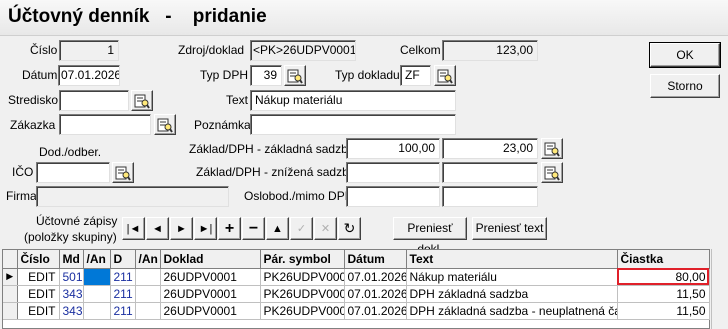 The height and width of the screenshot is (329, 728). What do you see at coordinates (325, 228) in the screenshot?
I see `nav-cancel-button: ✕` at bounding box center [325, 228].